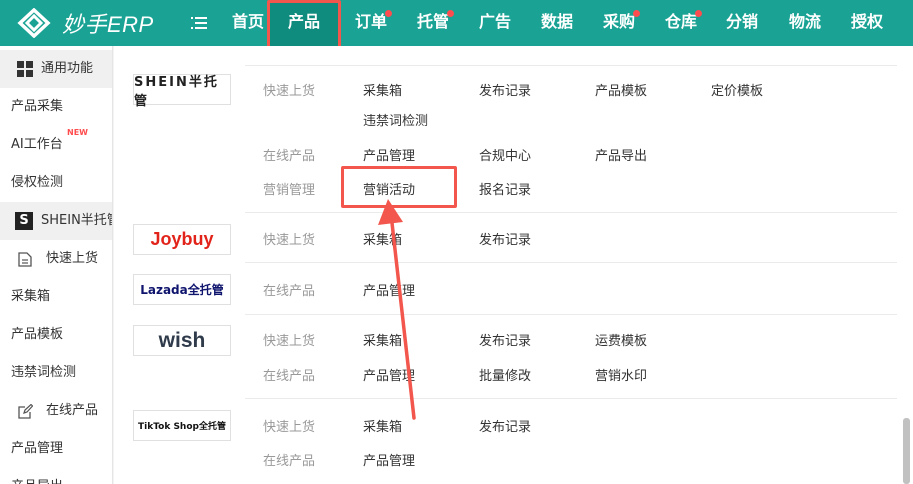  Describe the element at coordinates (108, 24) in the screenshot. I see `logo-text: 妙手ERP` at that location.